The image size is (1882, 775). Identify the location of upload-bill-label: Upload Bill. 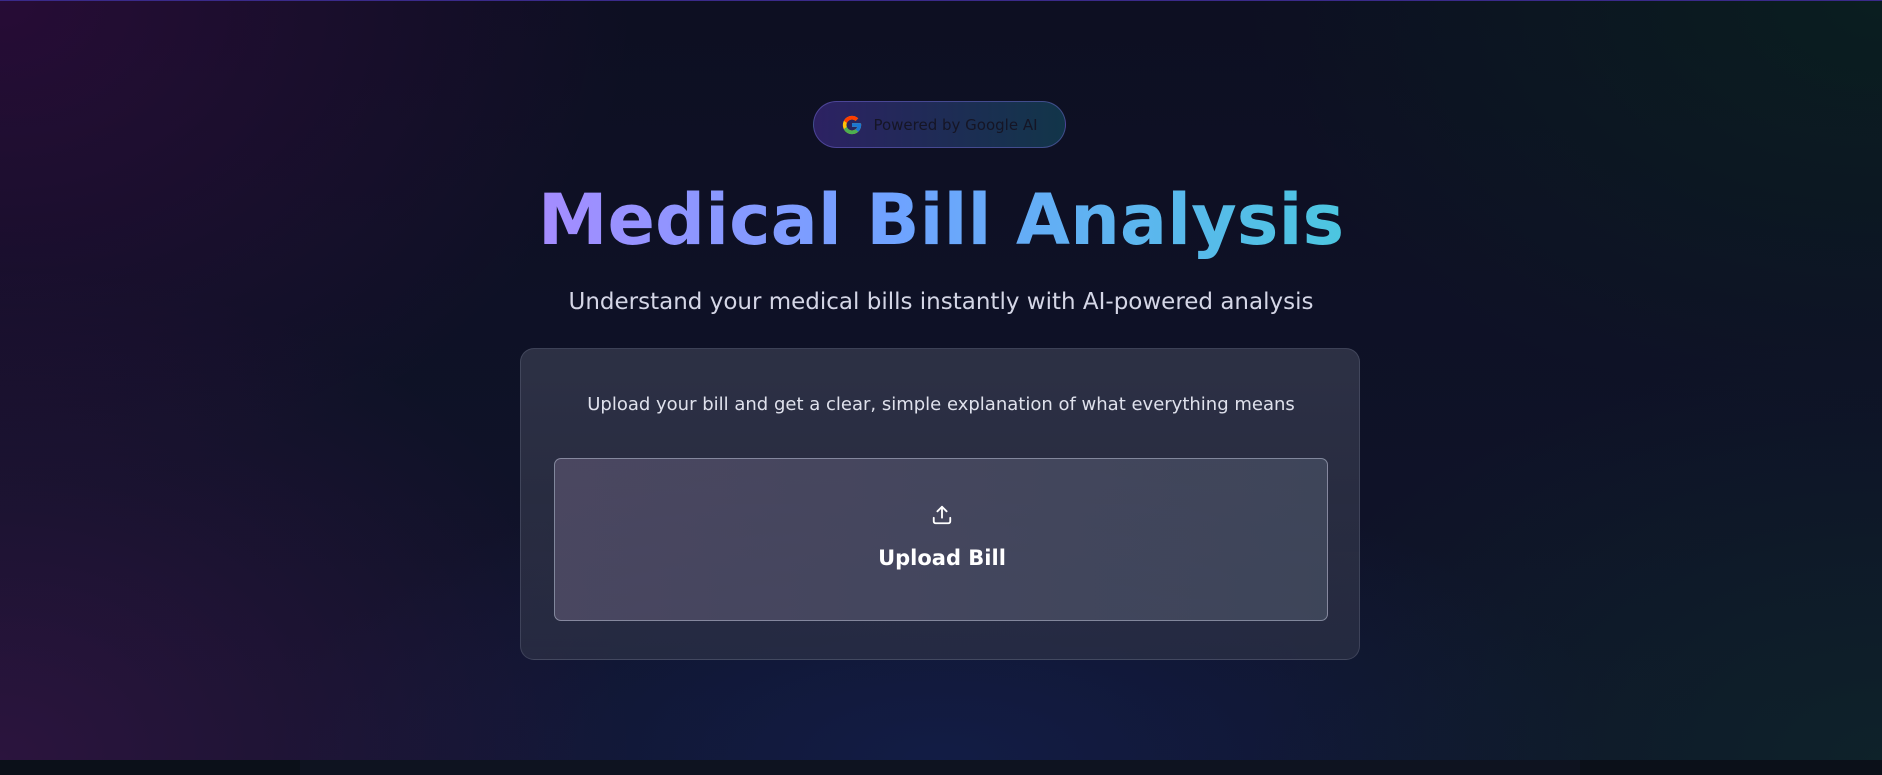
(942, 558).